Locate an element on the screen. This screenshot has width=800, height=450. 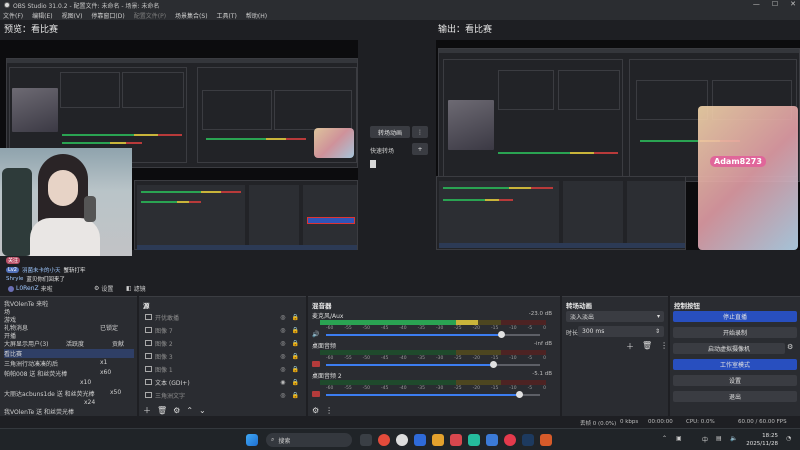
minimize-button: — is located at coordinates (756, 4).